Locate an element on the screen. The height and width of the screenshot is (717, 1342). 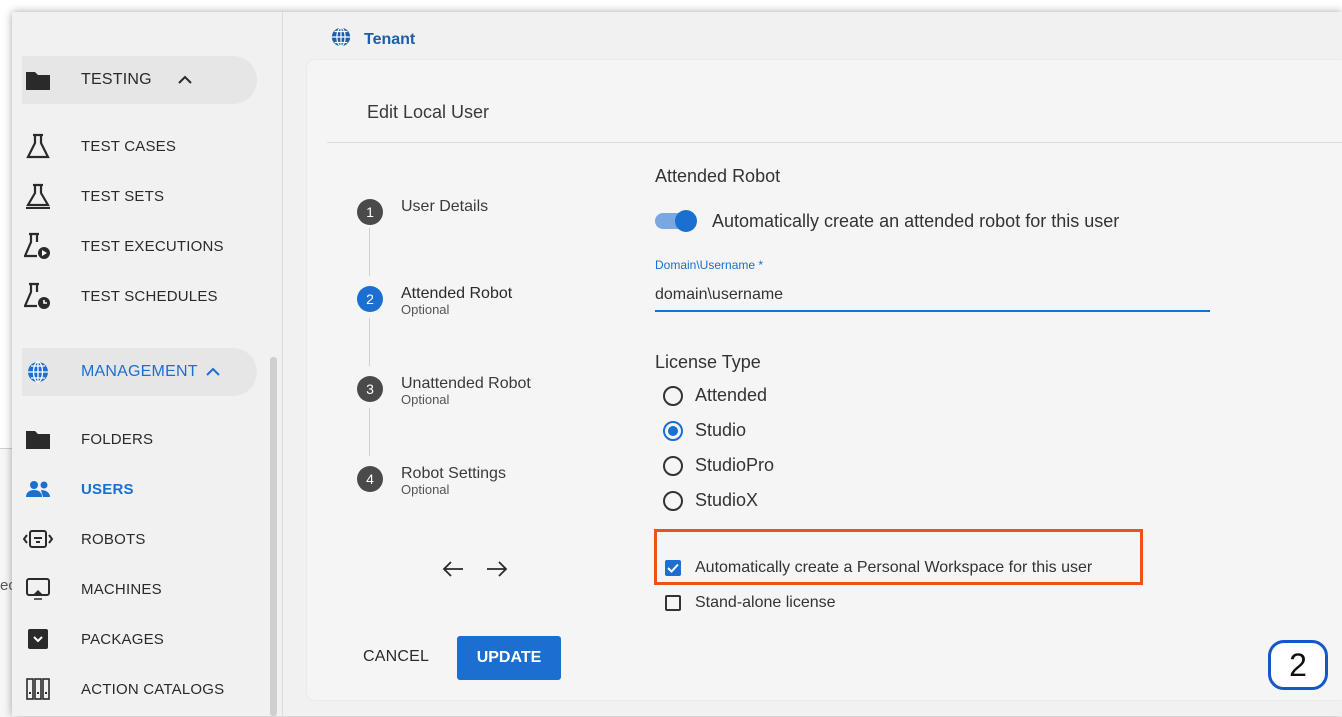
catalog-icon is located at coordinates (38, 689).